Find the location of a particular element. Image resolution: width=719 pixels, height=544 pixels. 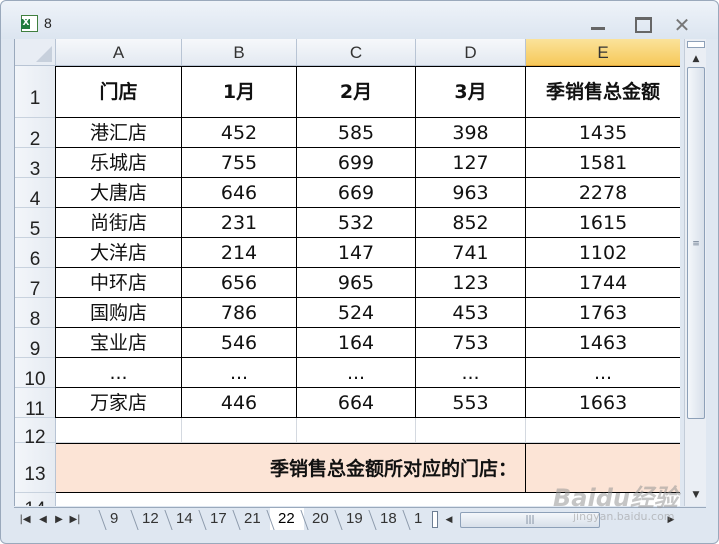

row-header-6: 6 is located at coordinates (35, 254).